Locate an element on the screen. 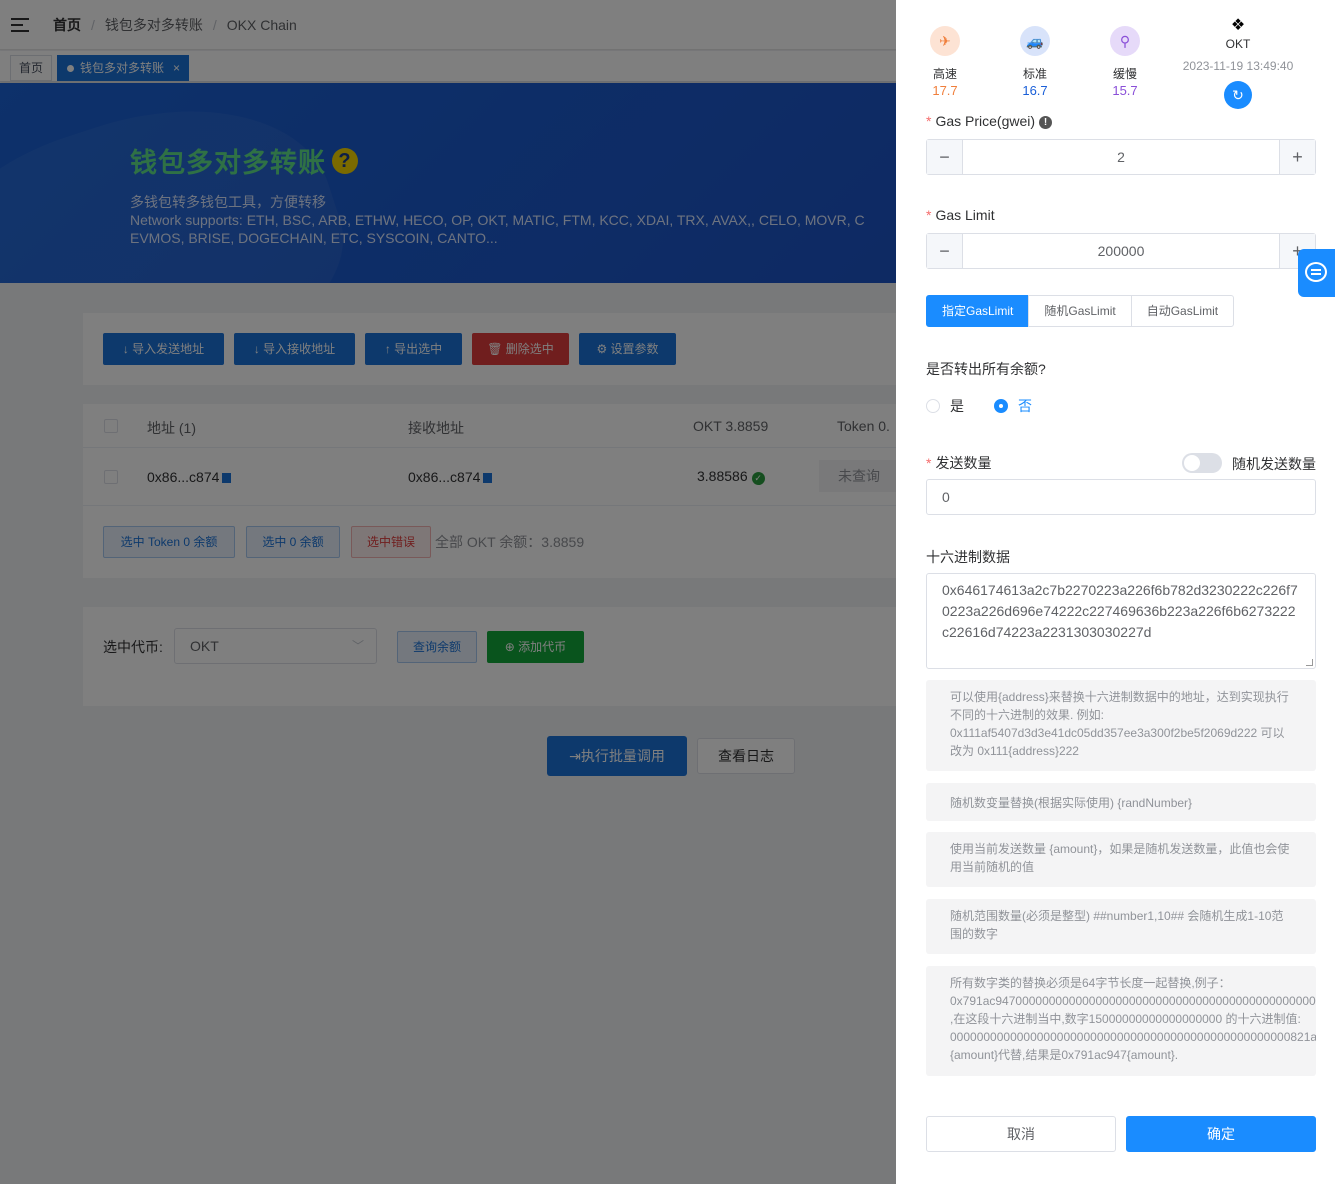 The height and width of the screenshot is (1184, 1335). hint-amount: 使用当前发送数量 {amount}，如果是随机发送数量，此值也会使用当前随机的值 is located at coordinates (1121, 859).